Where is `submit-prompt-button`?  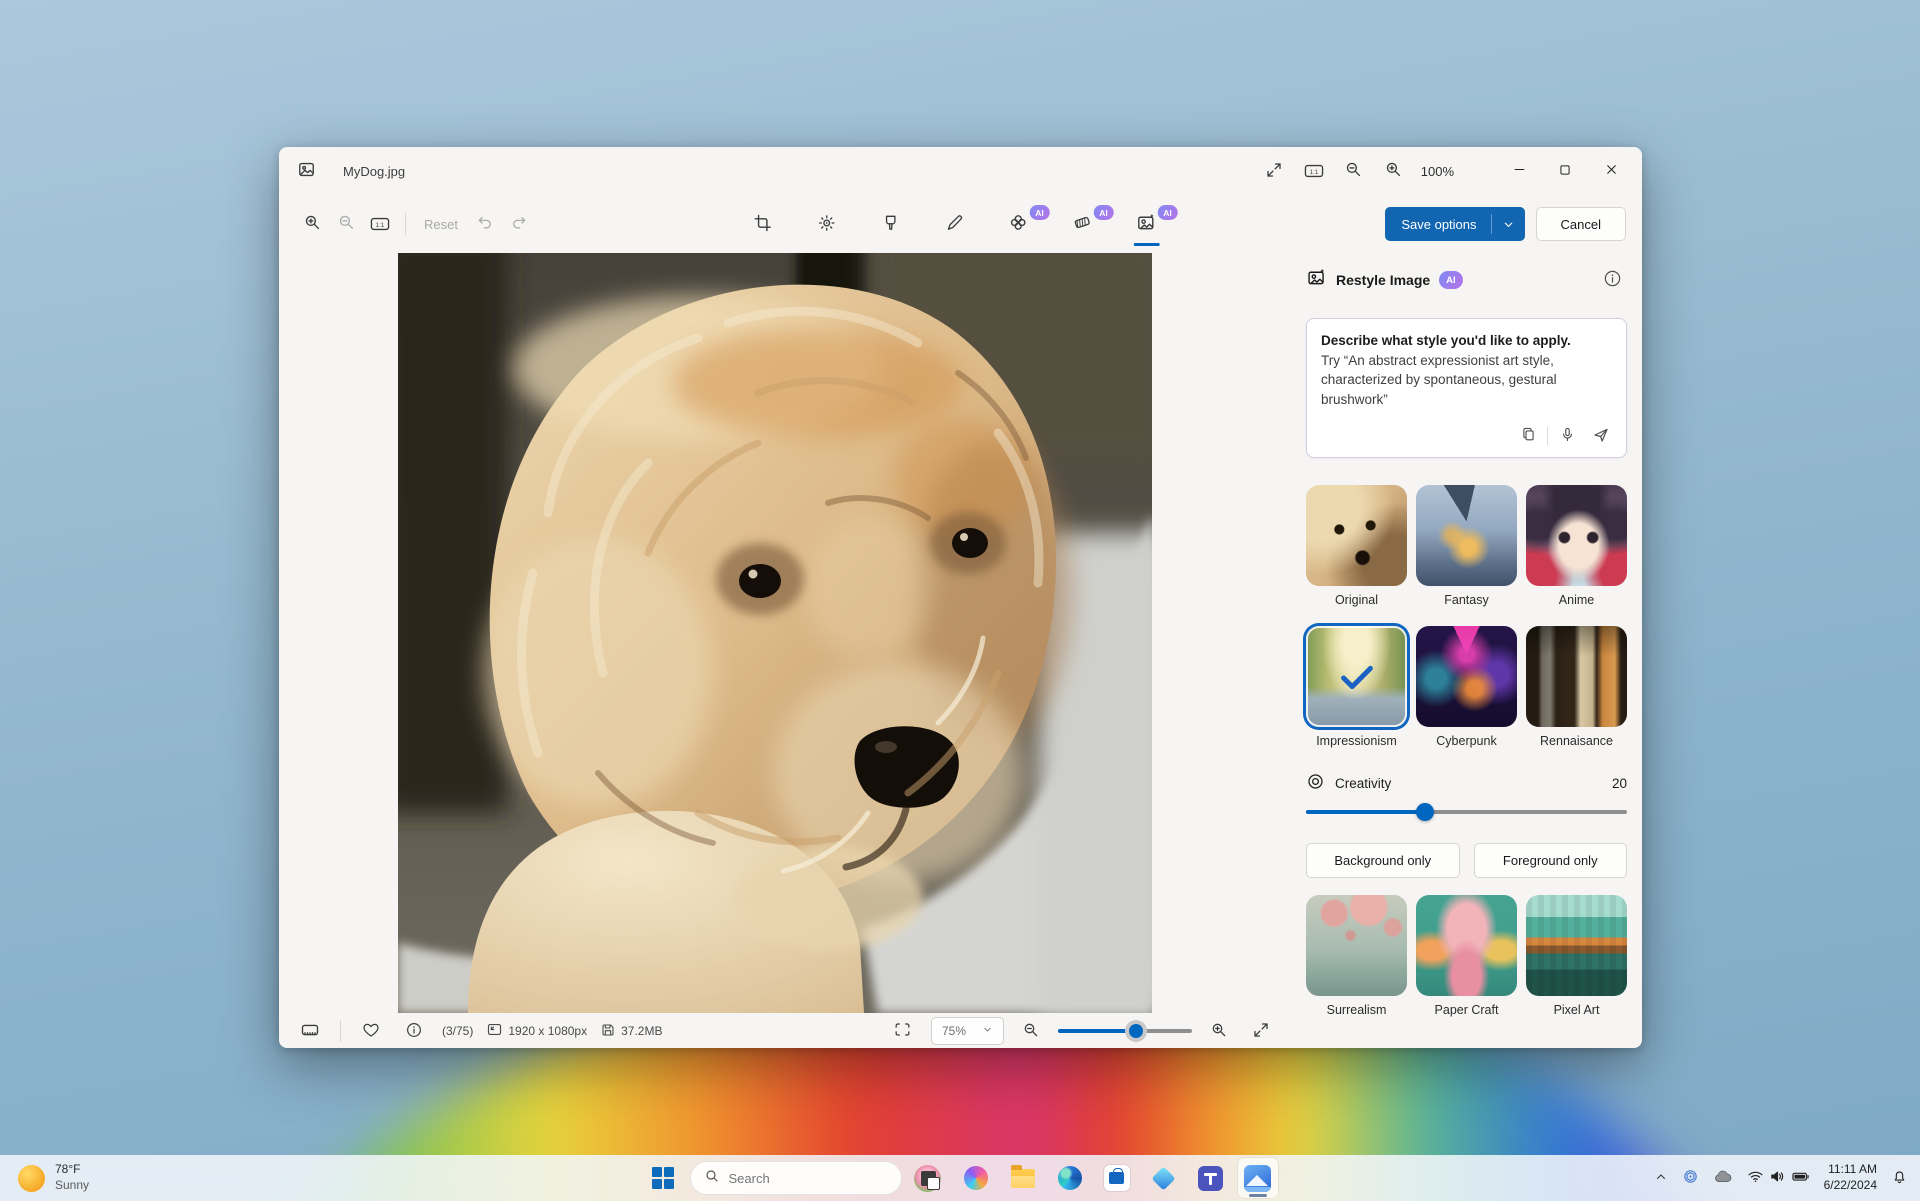 submit-prompt-button is located at coordinates (1601, 436).